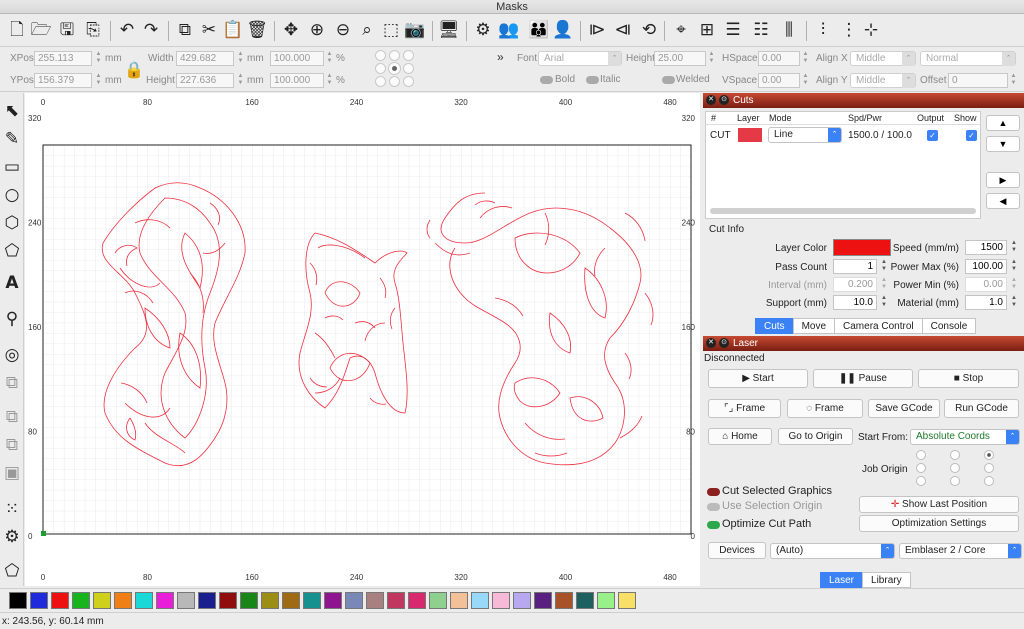 The image size is (1024, 629). Describe the element at coordinates (205, 80) in the screenshot. I see `height-input` at that location.